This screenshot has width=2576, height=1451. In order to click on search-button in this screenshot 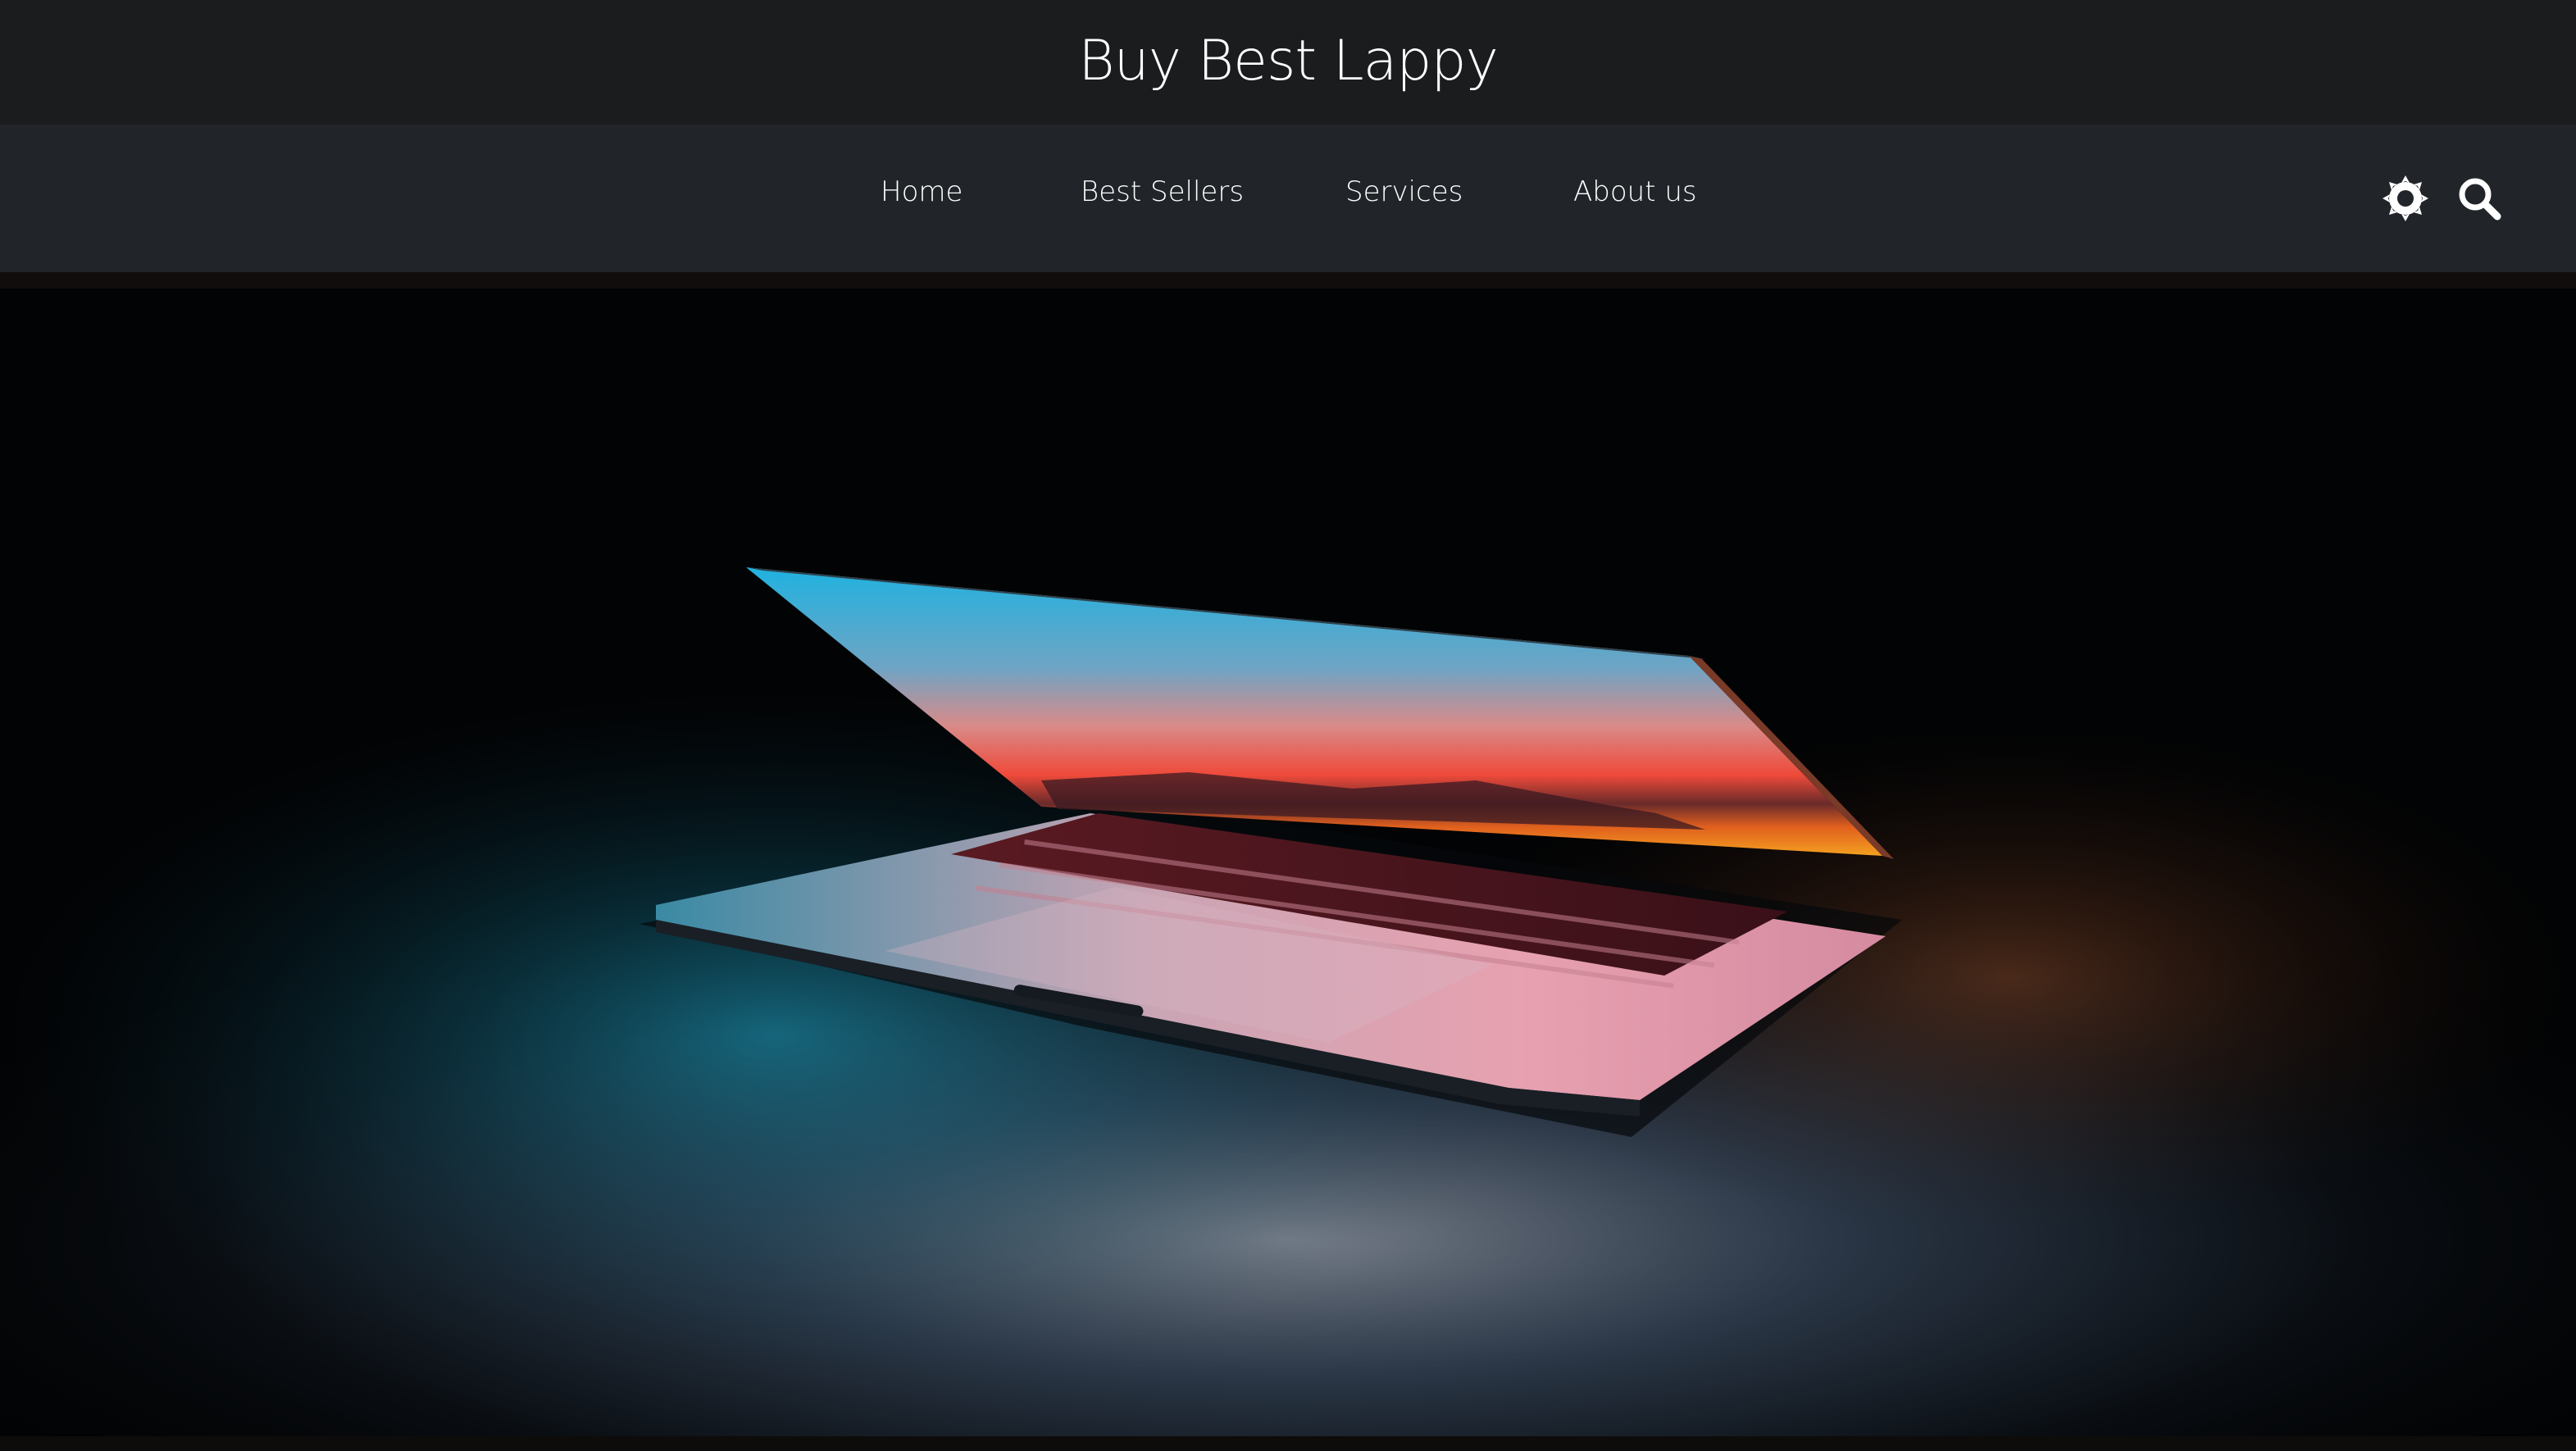, I will do `click(2479, 198)`.